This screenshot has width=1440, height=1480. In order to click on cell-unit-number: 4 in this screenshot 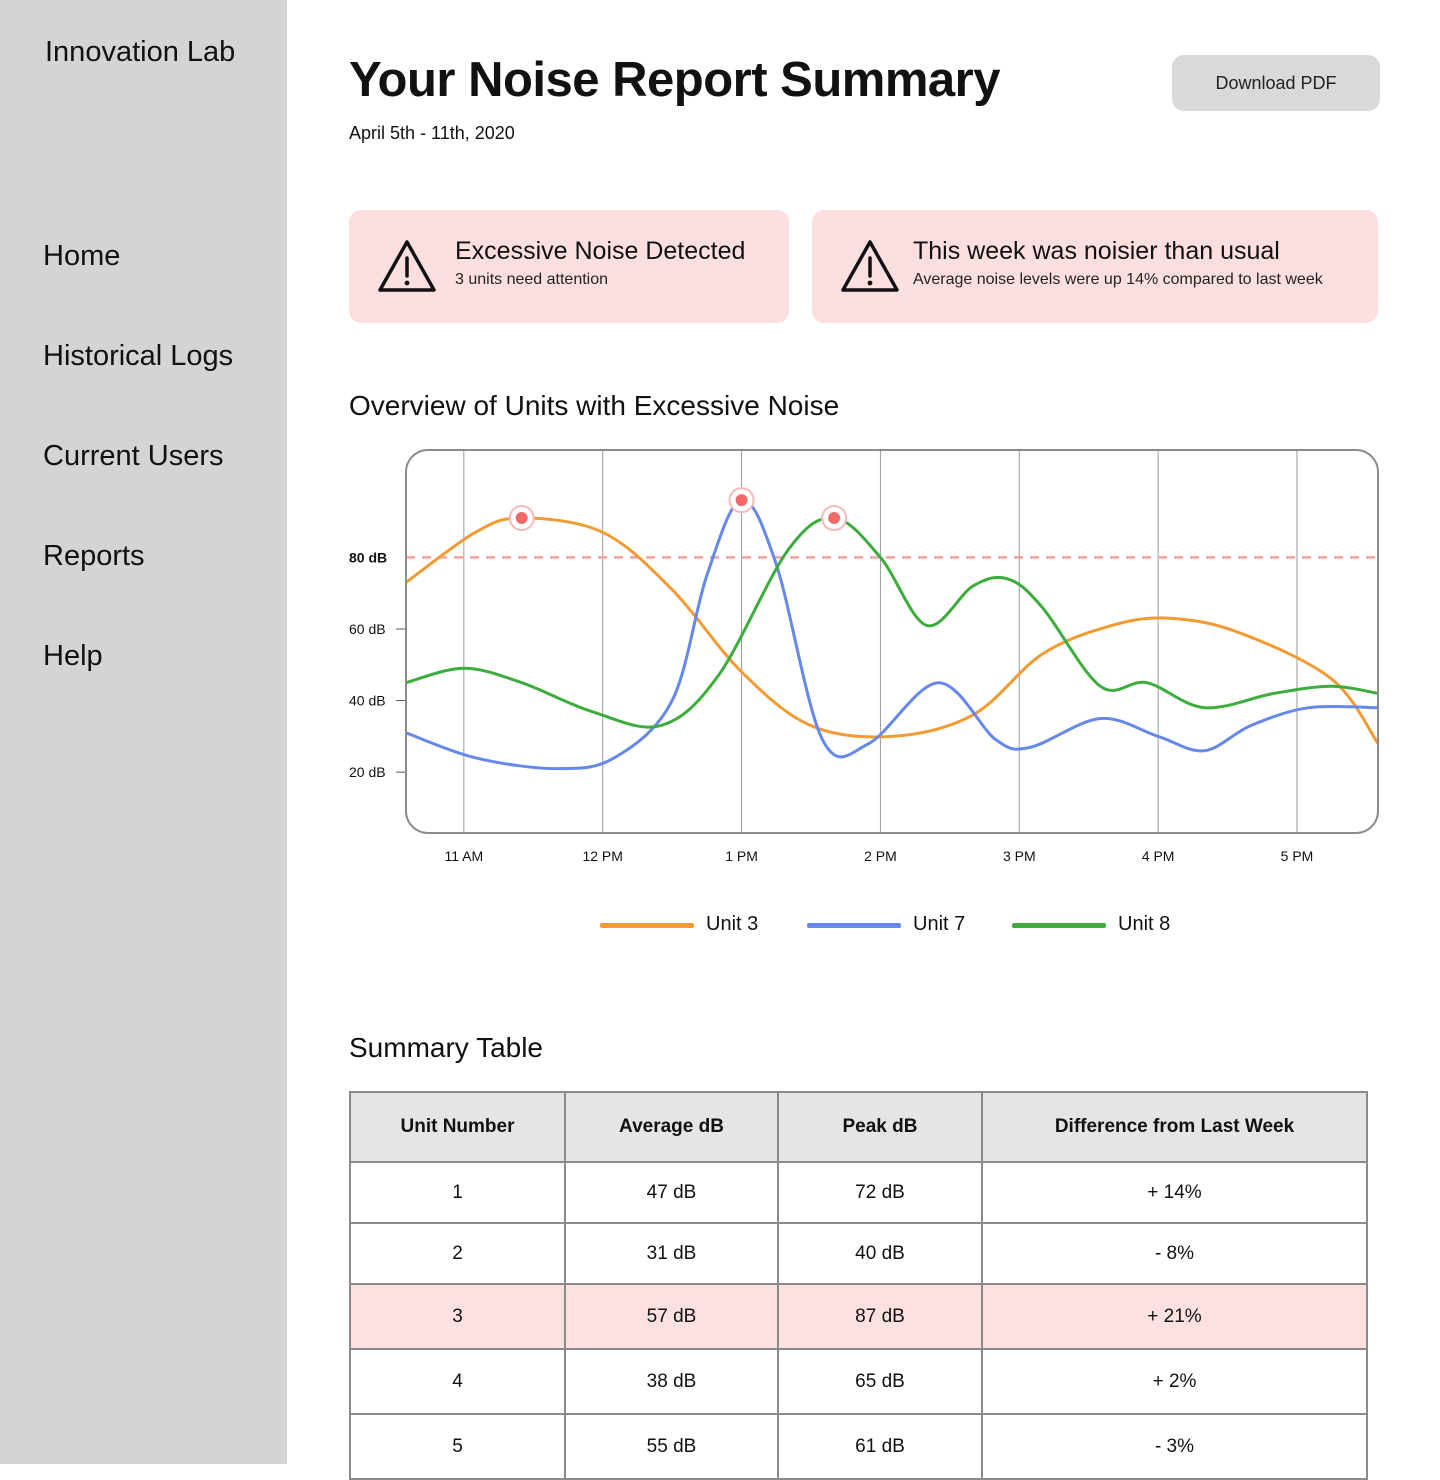, I will do `click(457, 1381)`.